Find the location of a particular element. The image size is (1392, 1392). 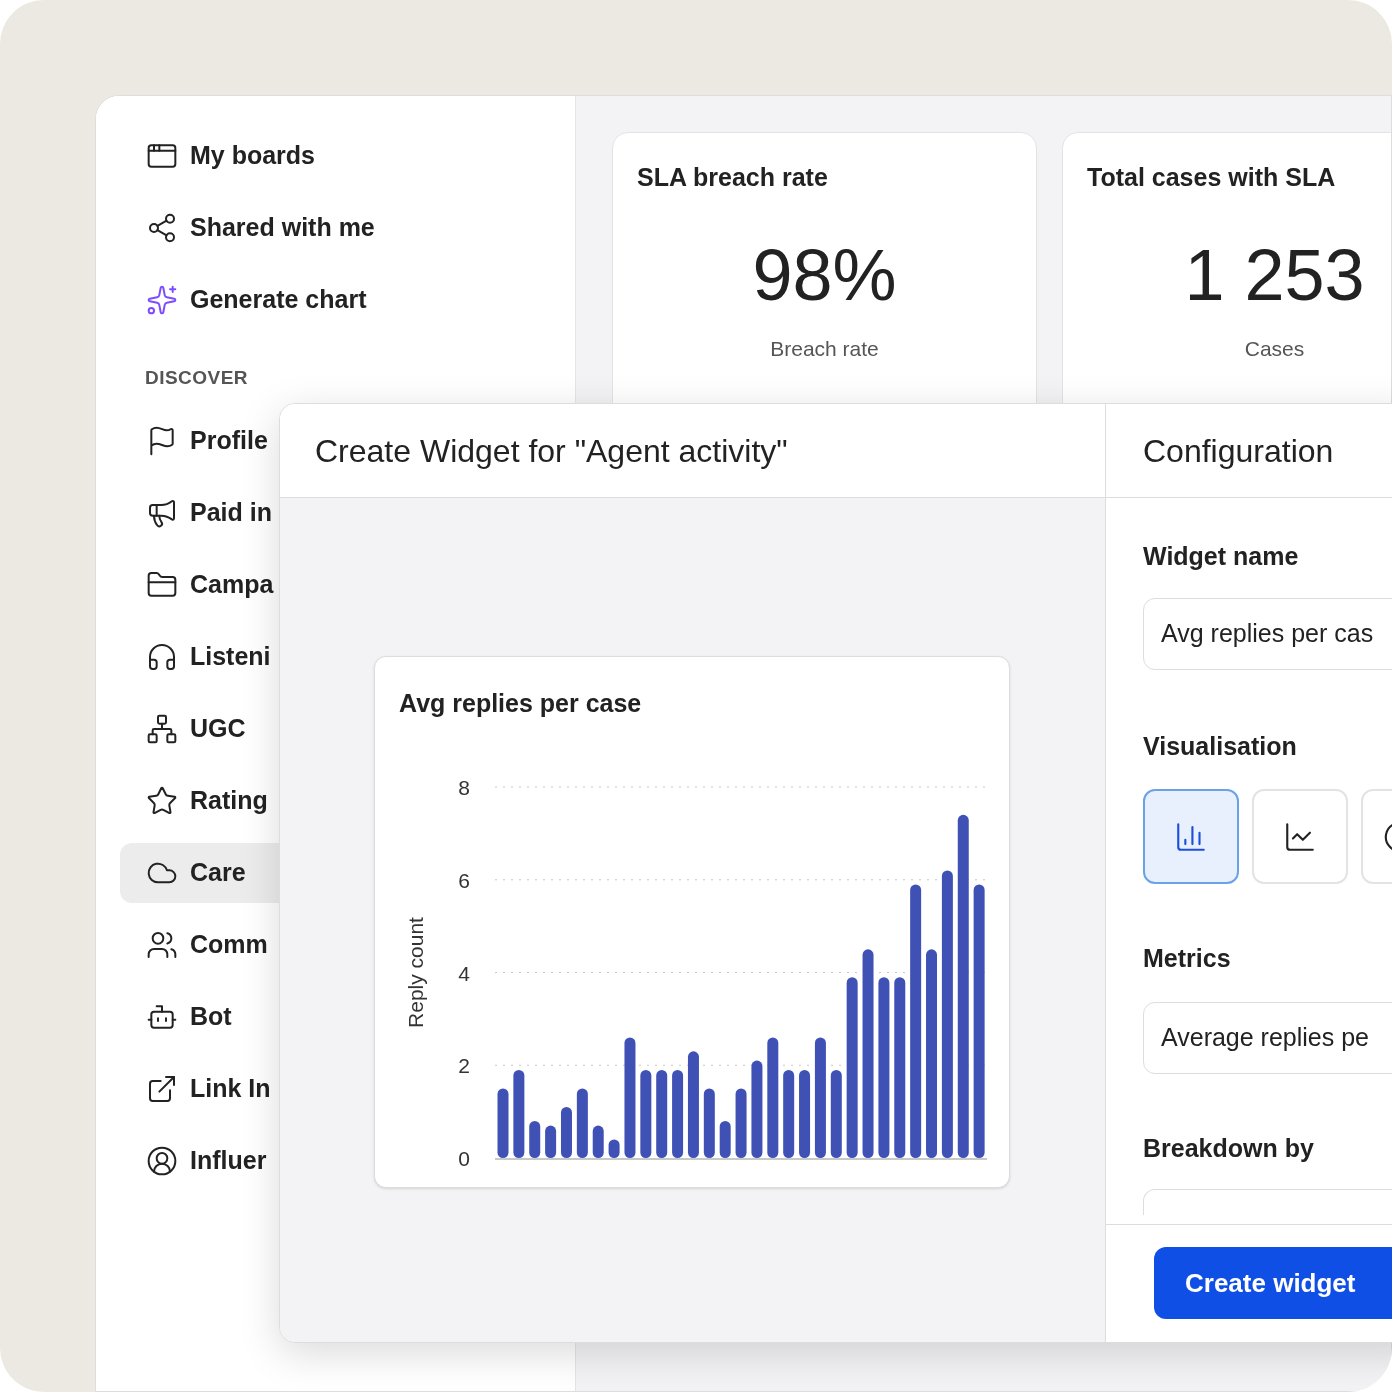

chart-title: Avg replies per case is located at coordinates (520, 703).